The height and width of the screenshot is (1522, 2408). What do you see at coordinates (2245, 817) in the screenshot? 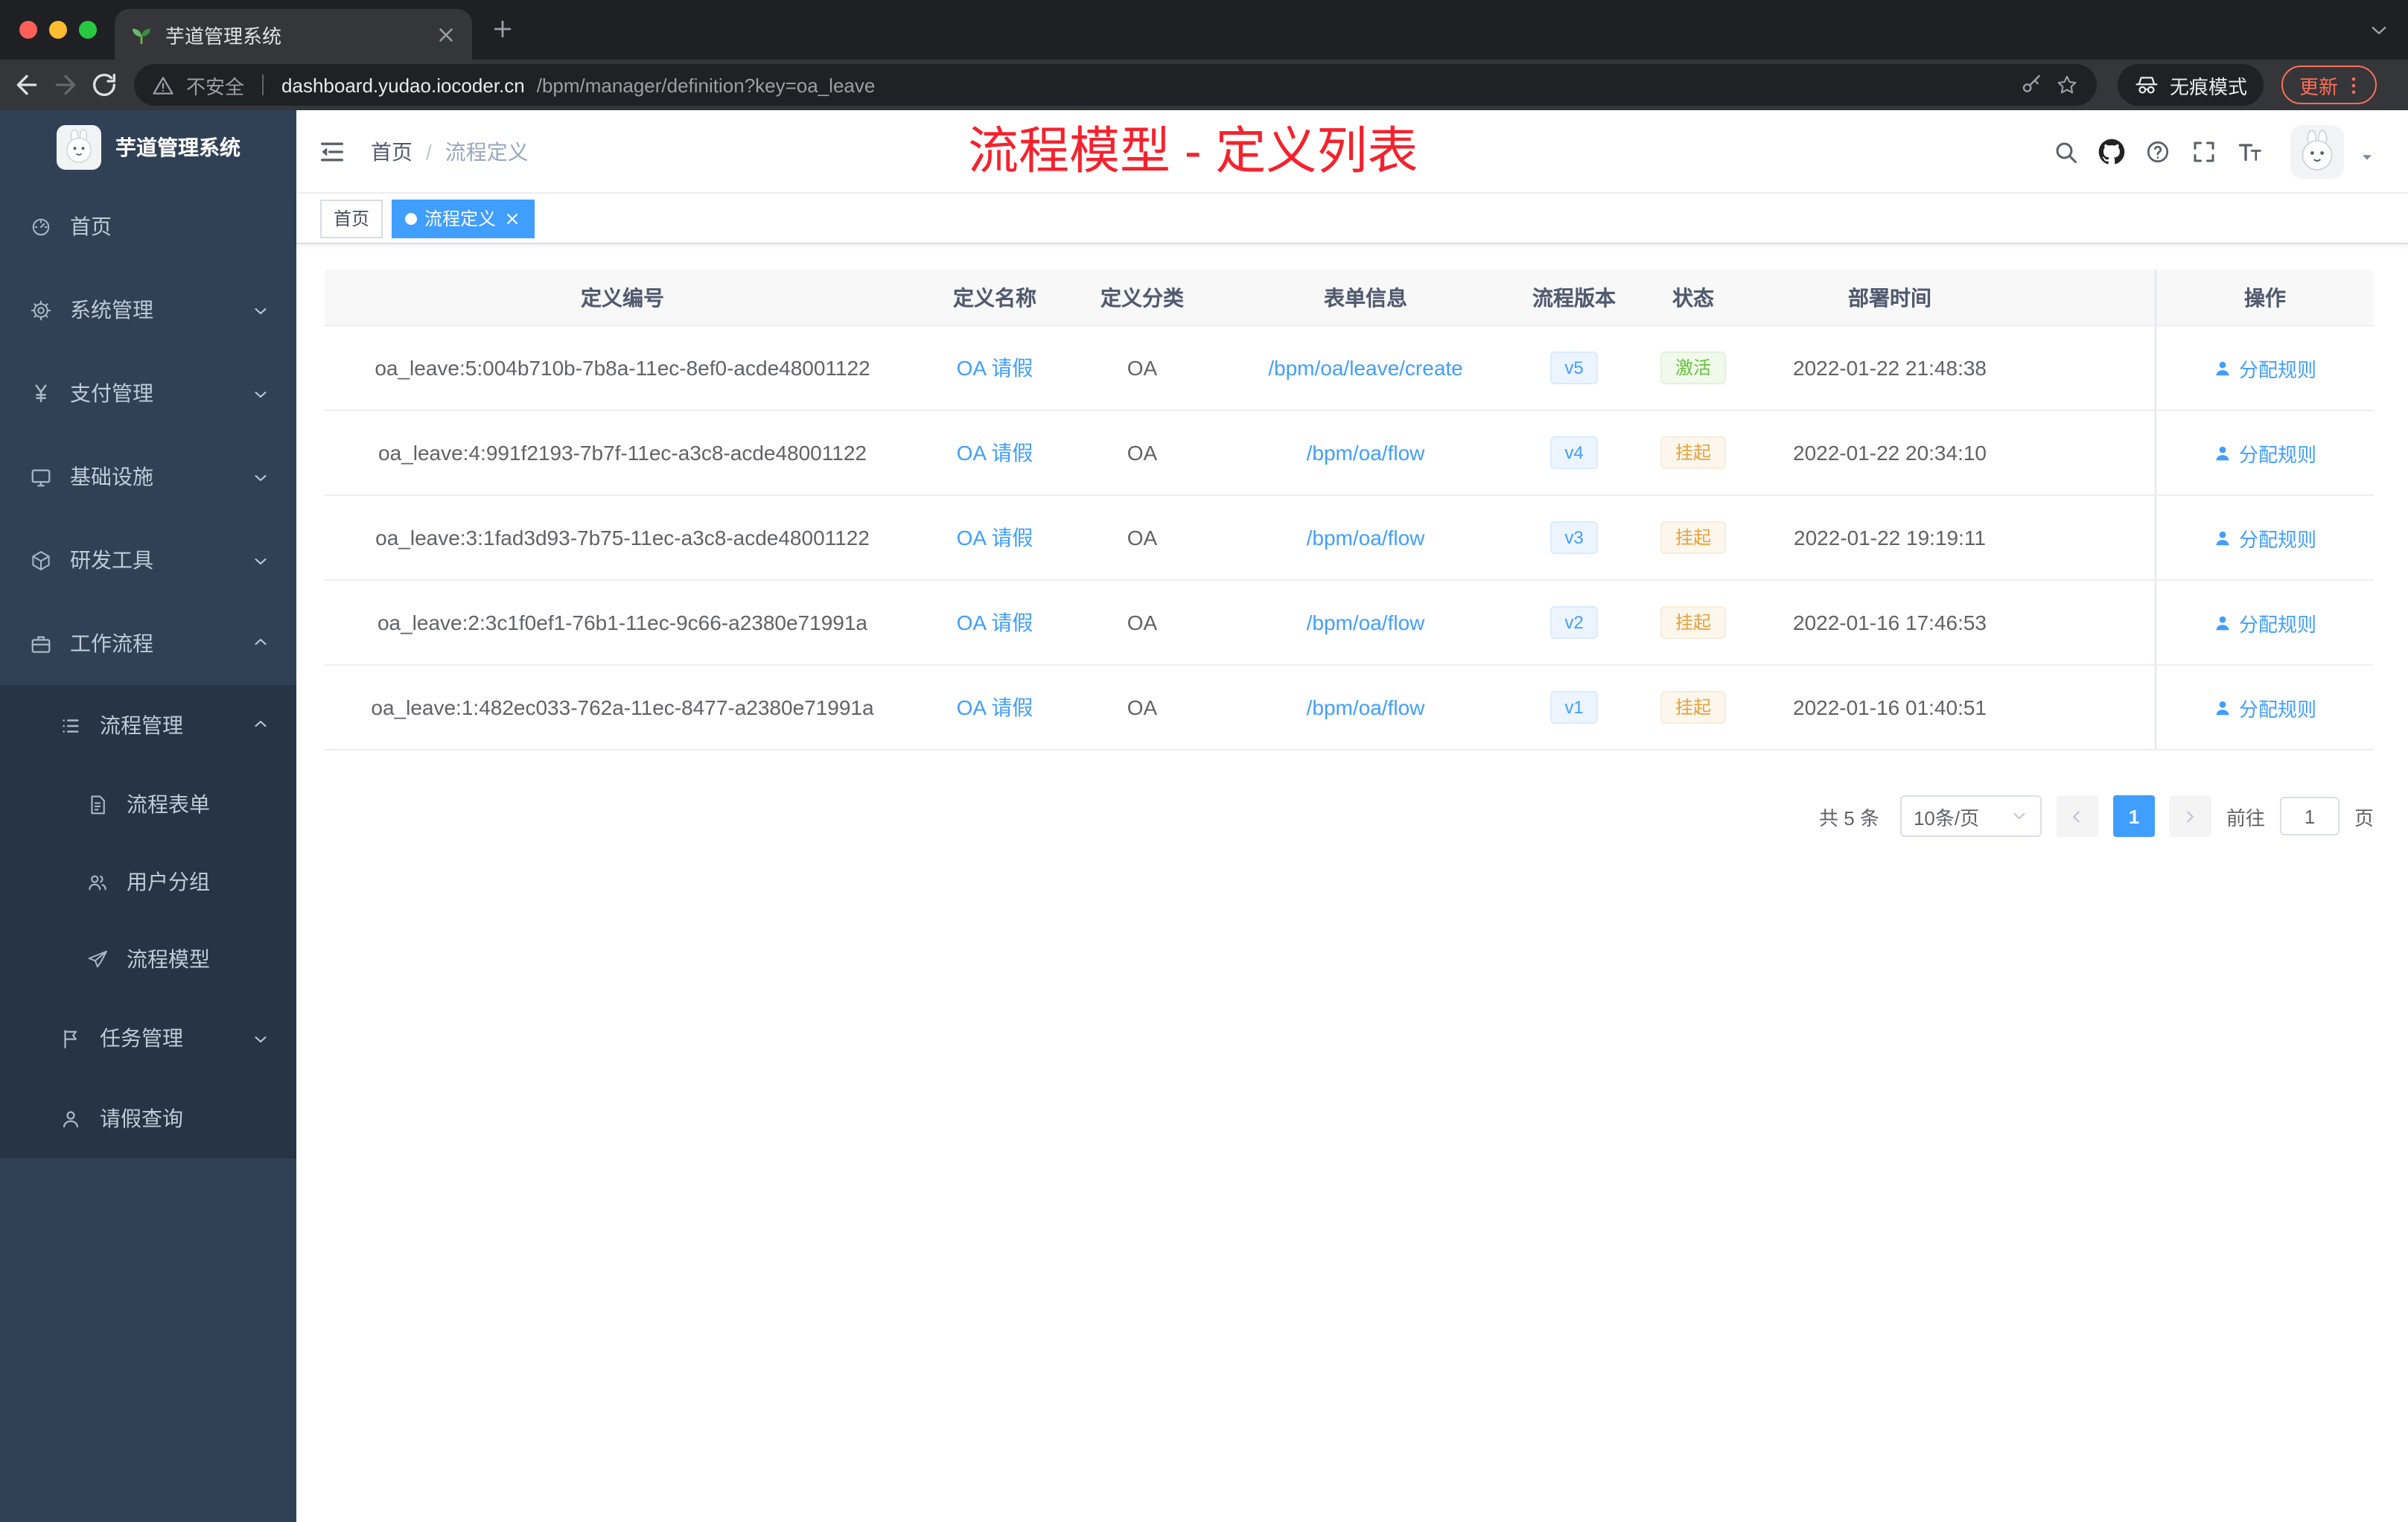
I see `goto-label: 前往` at bounding box center [2245, 817].